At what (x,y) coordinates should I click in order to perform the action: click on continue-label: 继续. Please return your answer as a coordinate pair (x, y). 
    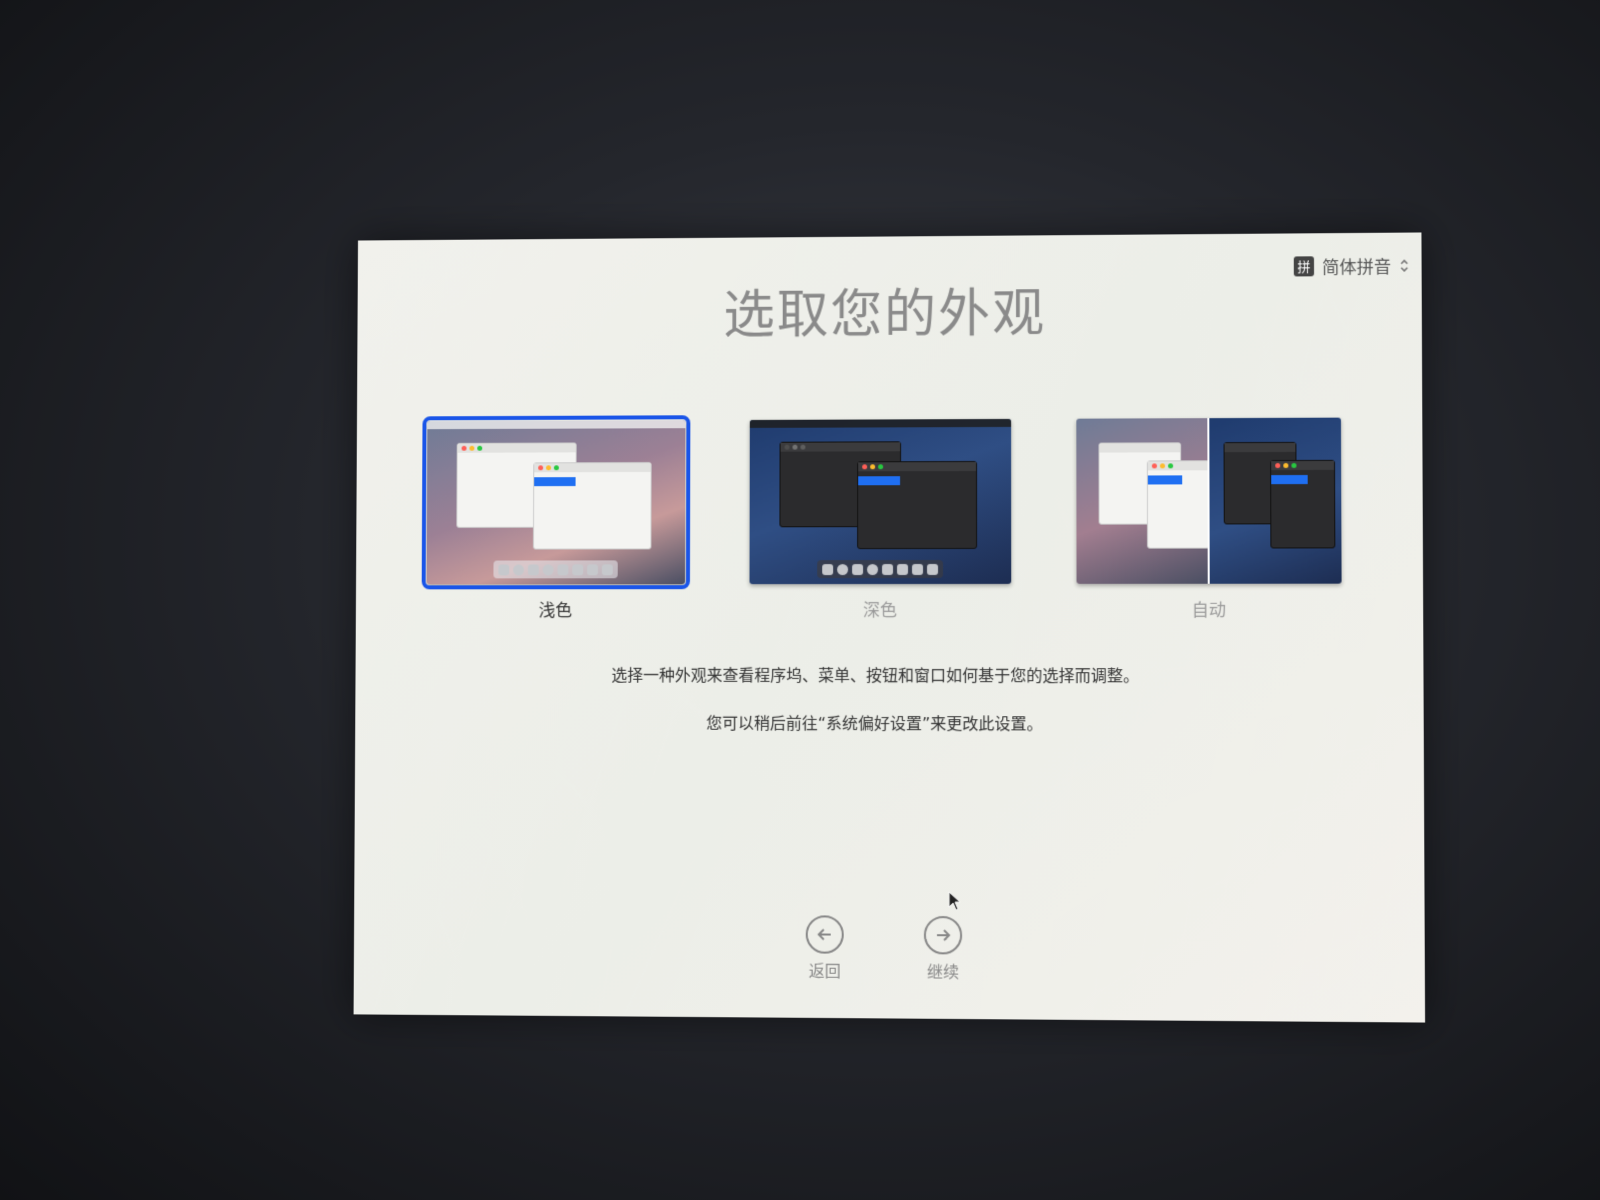
    Looking at the image, I should click on (943, 970).